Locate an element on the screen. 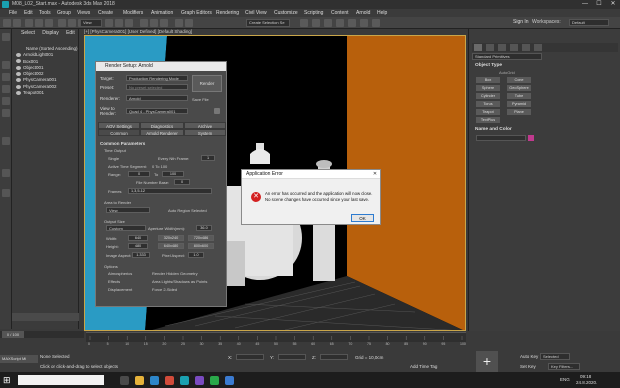 Image resolution: width=620 pixels, height=388 pixels. display-tab-icon is located at coordinates (526, 47).